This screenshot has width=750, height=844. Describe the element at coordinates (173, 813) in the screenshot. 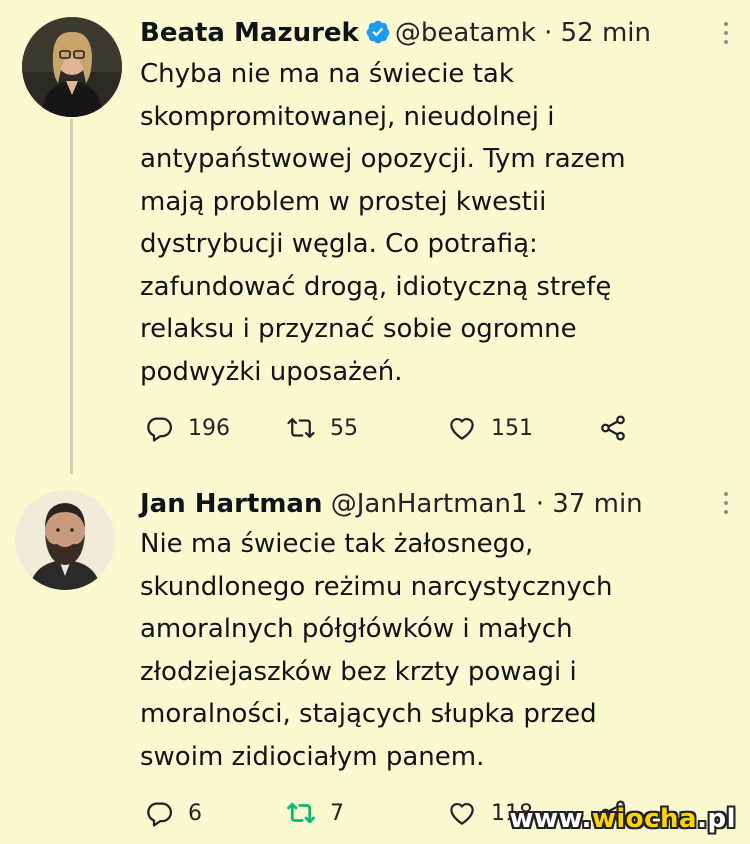

I see `reply-button: 6` at that location.